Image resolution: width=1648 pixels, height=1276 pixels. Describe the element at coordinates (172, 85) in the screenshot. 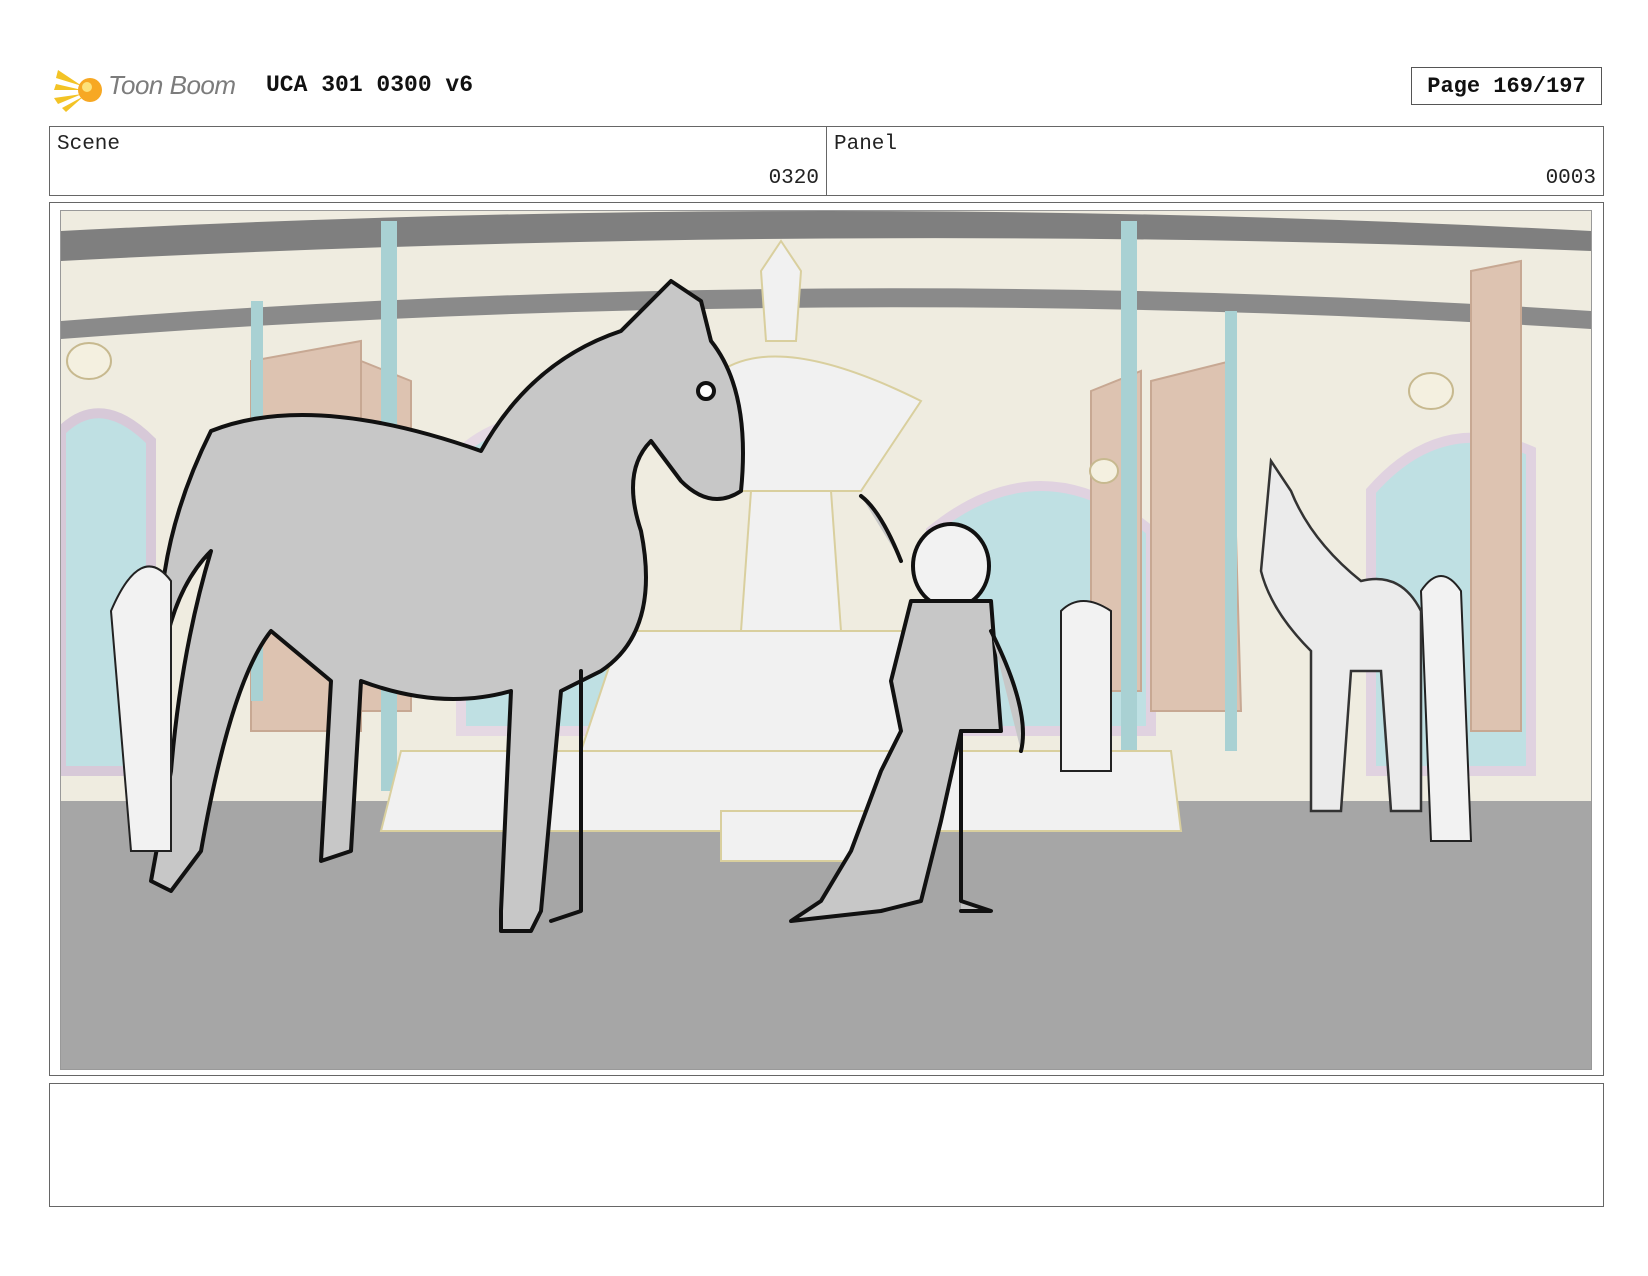

I see `logo-text: Toon Boom` at that location.